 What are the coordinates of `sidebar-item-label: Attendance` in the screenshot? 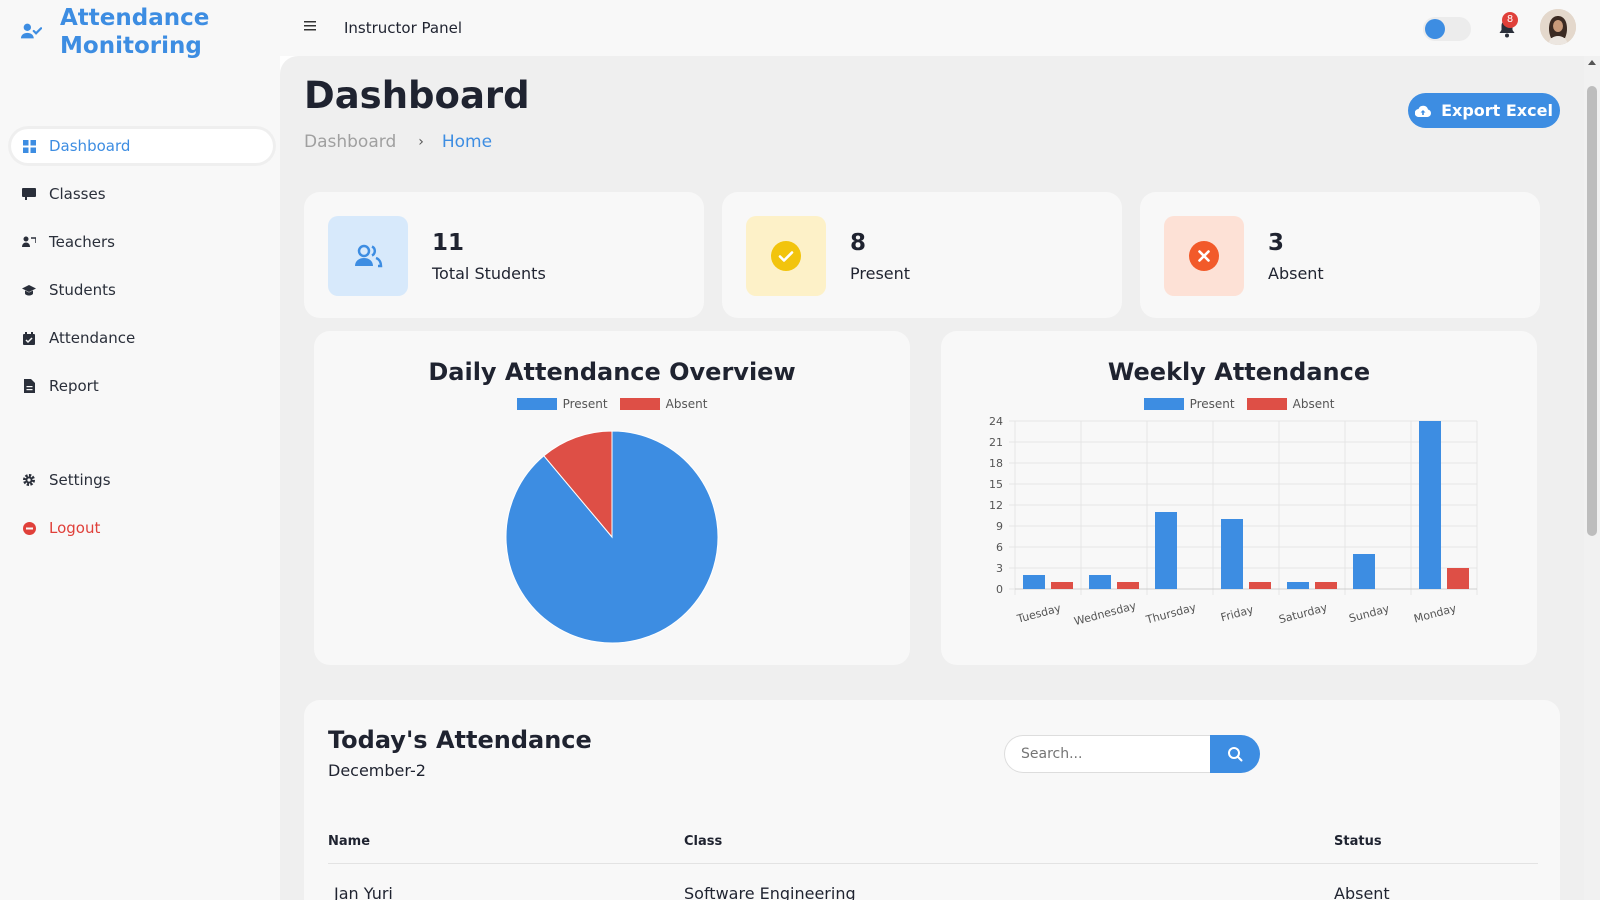 It's located at (92, 338).